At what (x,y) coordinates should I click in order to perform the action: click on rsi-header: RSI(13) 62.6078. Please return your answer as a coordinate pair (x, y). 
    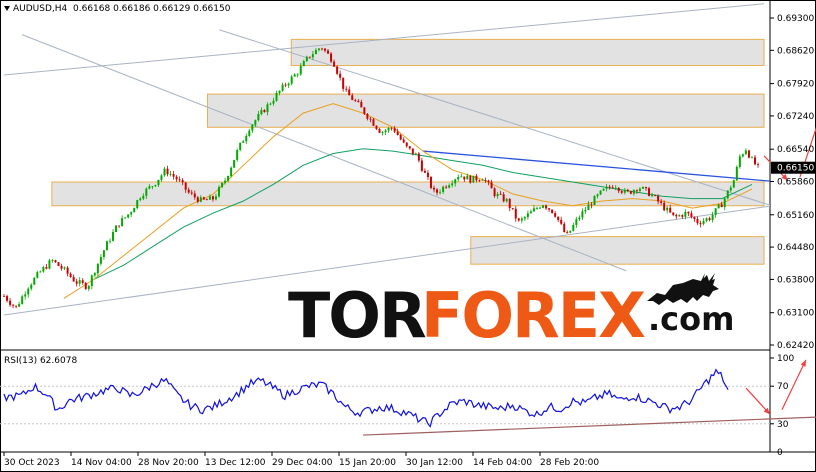
    Looking at the image, I should click on (41, 361).